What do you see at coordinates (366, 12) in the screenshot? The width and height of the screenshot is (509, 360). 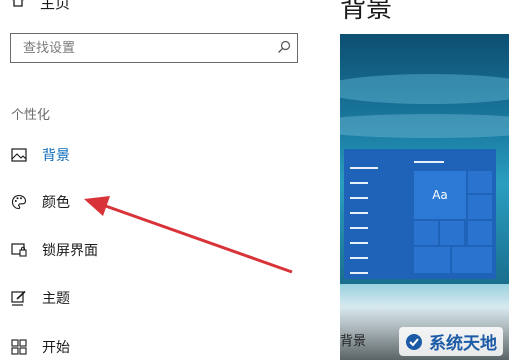 I see `page-title: 背景` at bounding box center [366, 12].